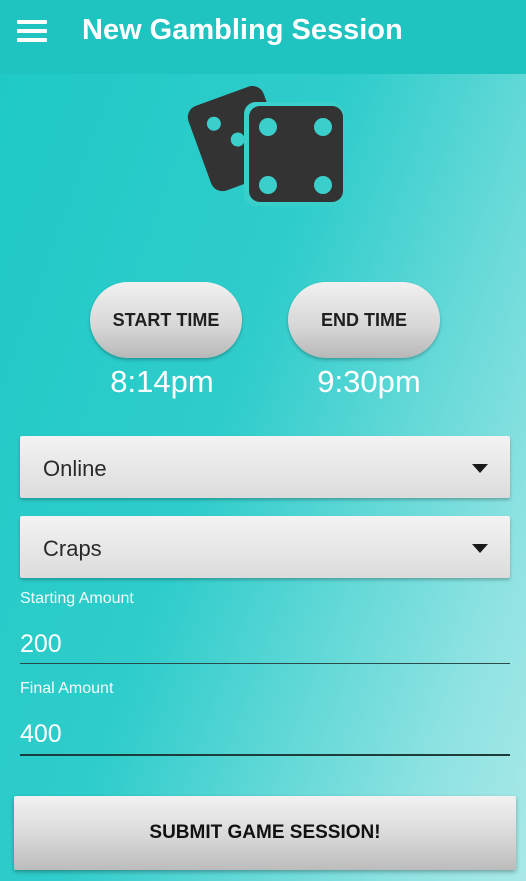  What do you see at coordinates (369, 381) in the screenshot?
I see `end-time-value: 9:30pm` at bounding box center [369, 381].